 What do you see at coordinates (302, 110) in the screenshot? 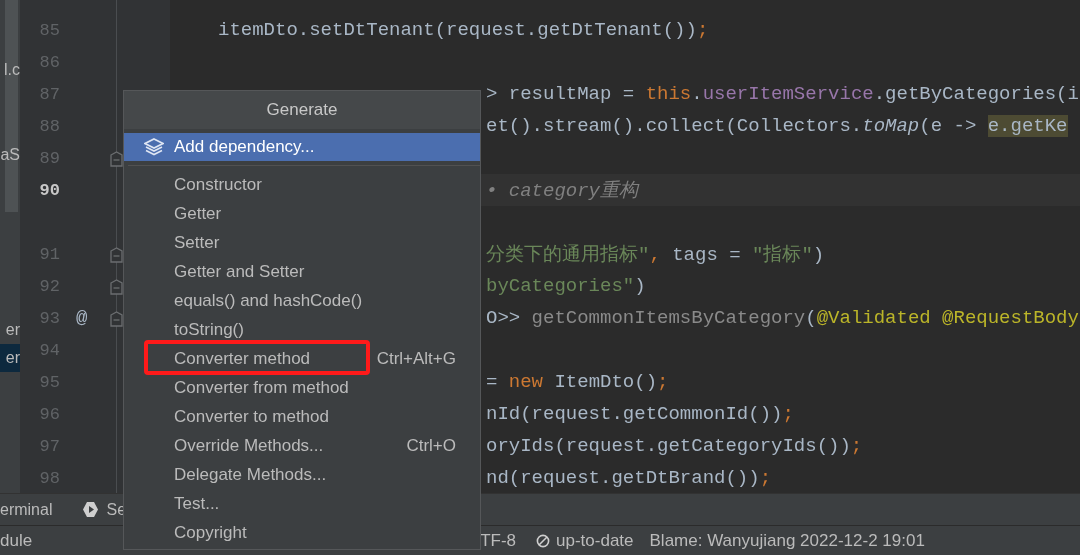
I see `menu-title: Generate` at bounding box center [302, 110].